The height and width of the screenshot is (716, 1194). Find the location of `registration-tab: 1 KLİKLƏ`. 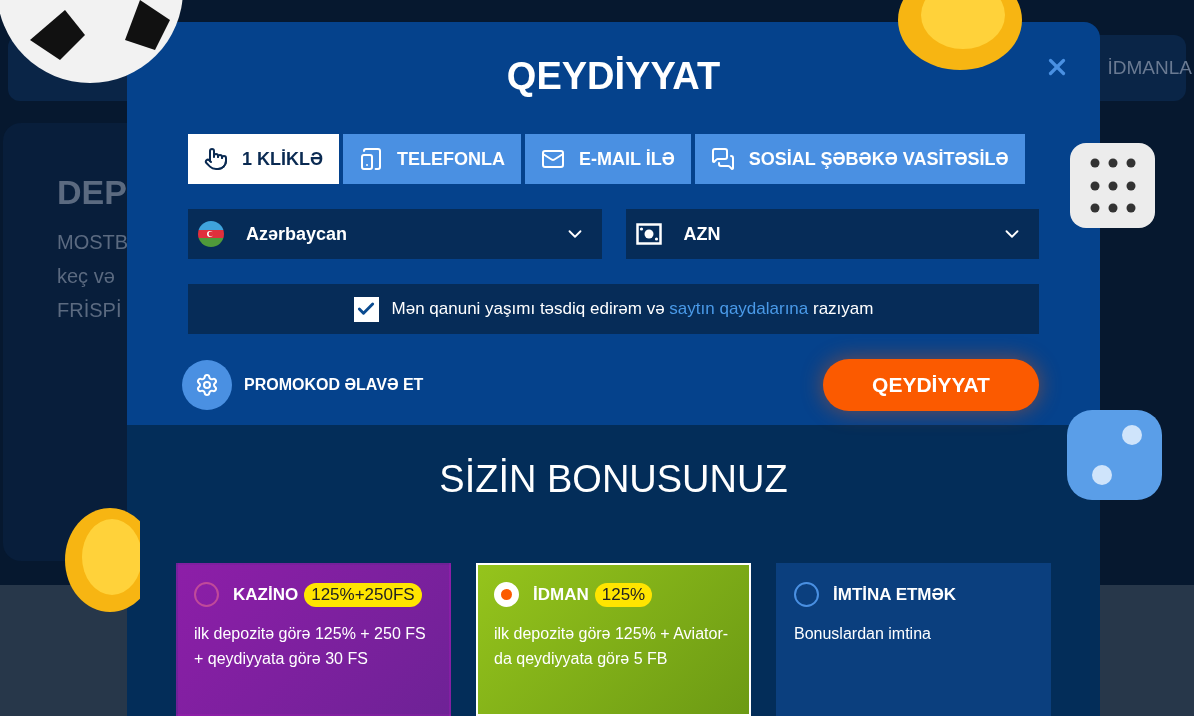

registration-tab: 1 KLİKLƏ is located at coordinates (264, 159).